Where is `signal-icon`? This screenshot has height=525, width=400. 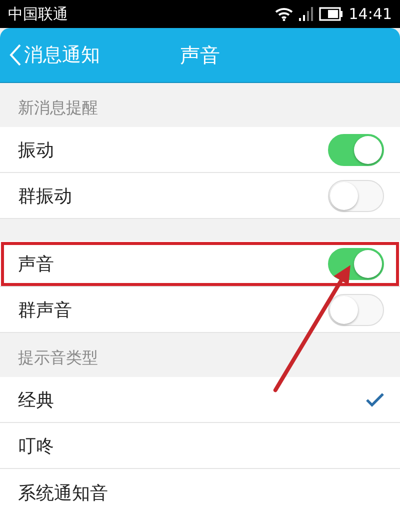 signal-icon is located at coordinates (305, 14).